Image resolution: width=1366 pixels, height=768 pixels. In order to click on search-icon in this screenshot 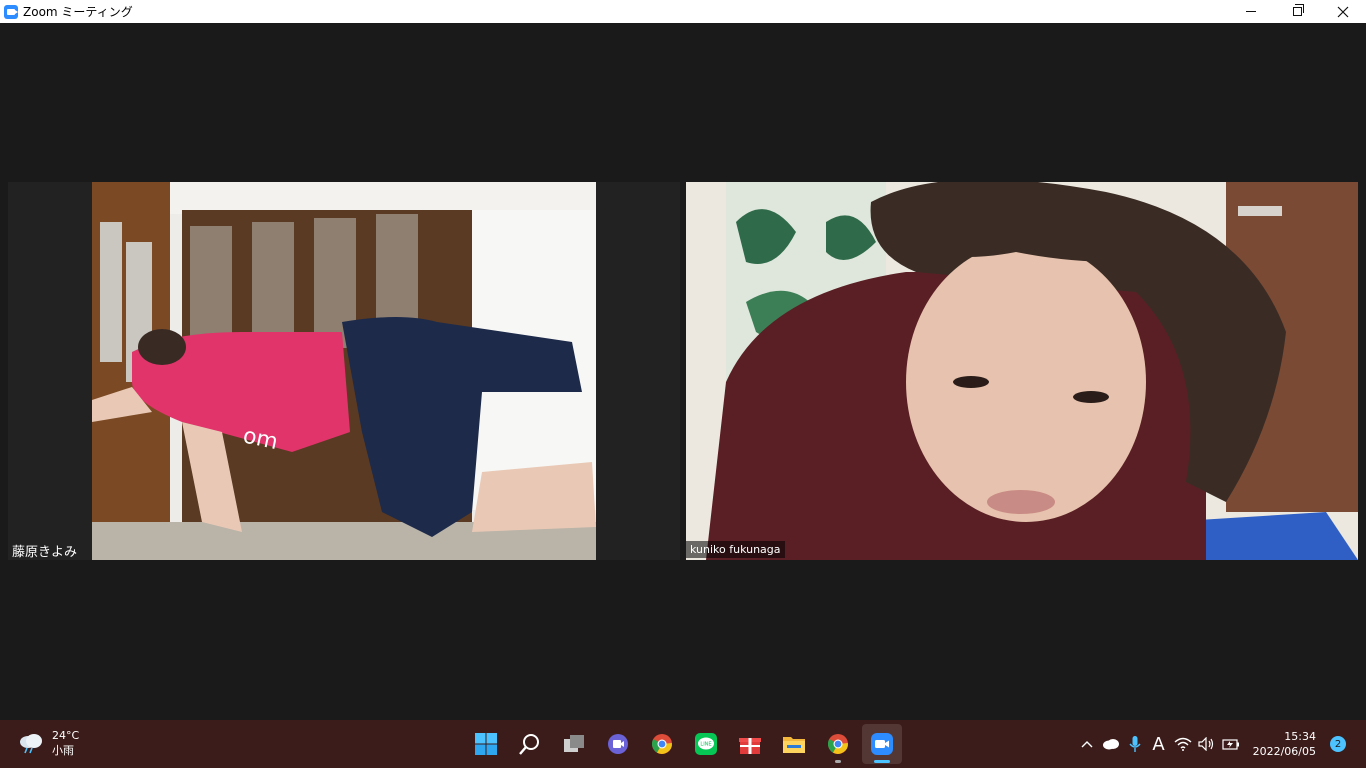, I will do `click(529, 744)`.